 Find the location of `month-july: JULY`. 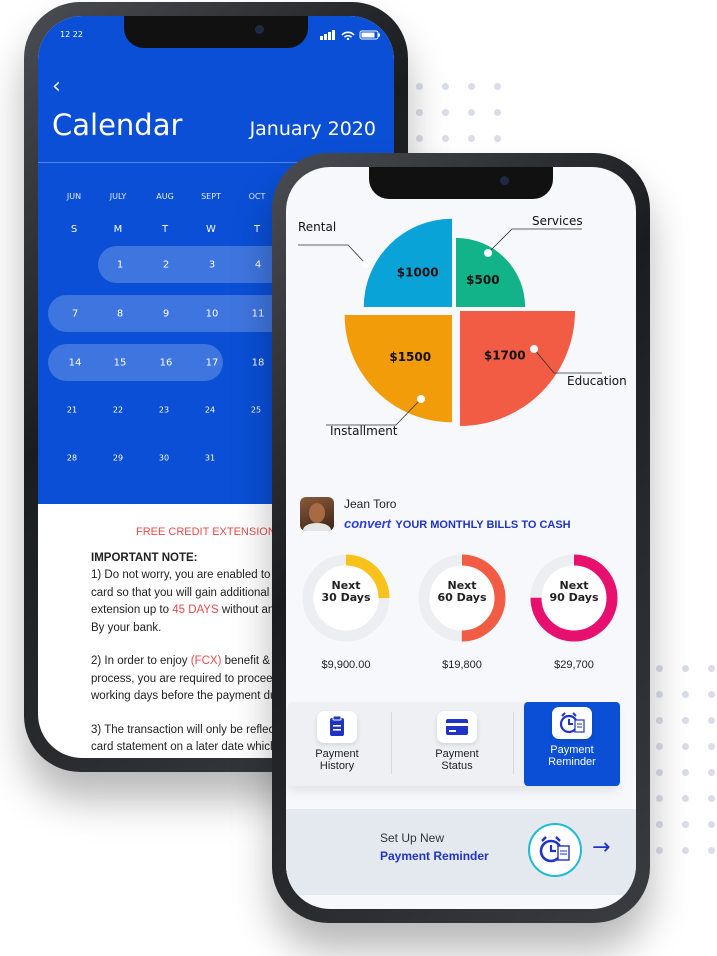

month-july: JULY is located at coordinates (118, 196).